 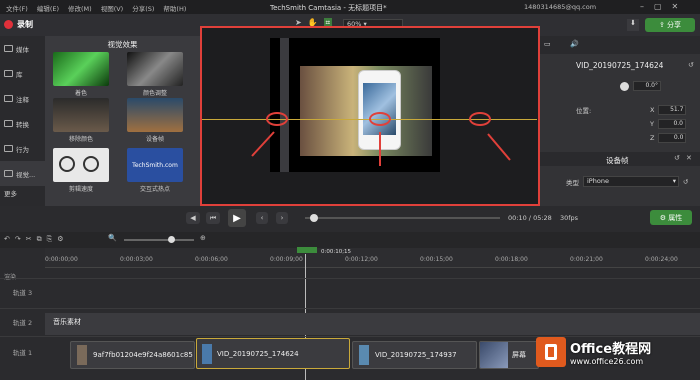 What do you see at coordinates (193, 218) in the screenshot?
I see `prev-frame-button: ◀` at bounding box center [193, 218].